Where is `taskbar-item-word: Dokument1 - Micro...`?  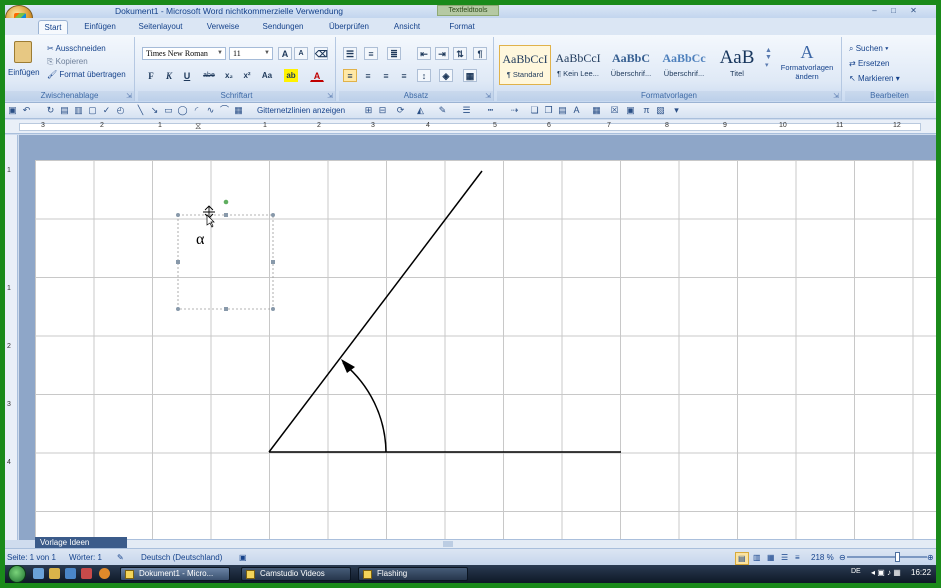 taskbar-item-word: Dokument1 - Micro... is located at coordinates (175, 574).